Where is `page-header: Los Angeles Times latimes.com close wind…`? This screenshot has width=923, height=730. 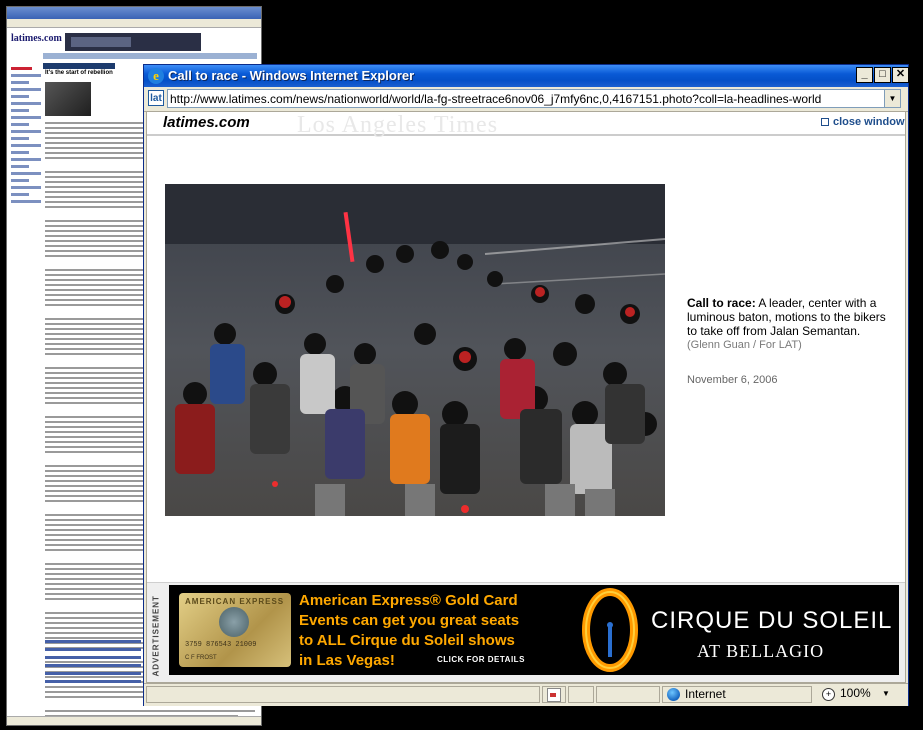 page-header: Los Angeles Times latimes.com close wind… is located at coordinates (526, 125).